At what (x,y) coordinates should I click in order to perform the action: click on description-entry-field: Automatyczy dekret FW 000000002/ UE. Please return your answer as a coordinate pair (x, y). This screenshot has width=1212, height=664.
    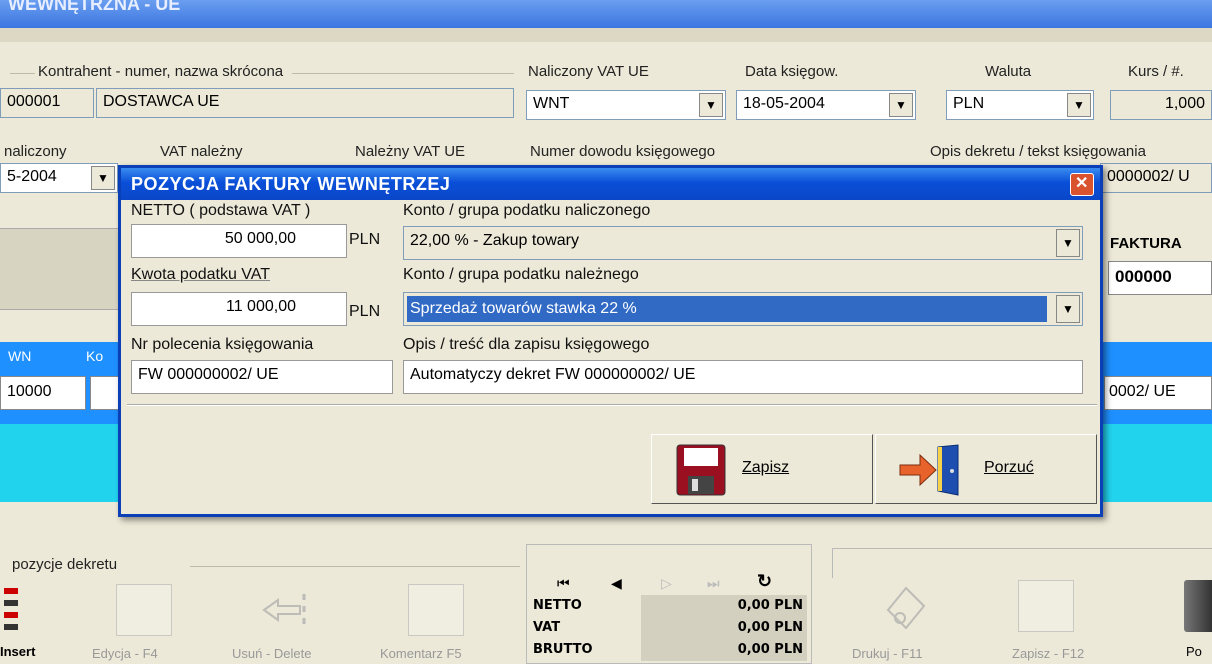
    Looking at the image, I should click on (743, 377).